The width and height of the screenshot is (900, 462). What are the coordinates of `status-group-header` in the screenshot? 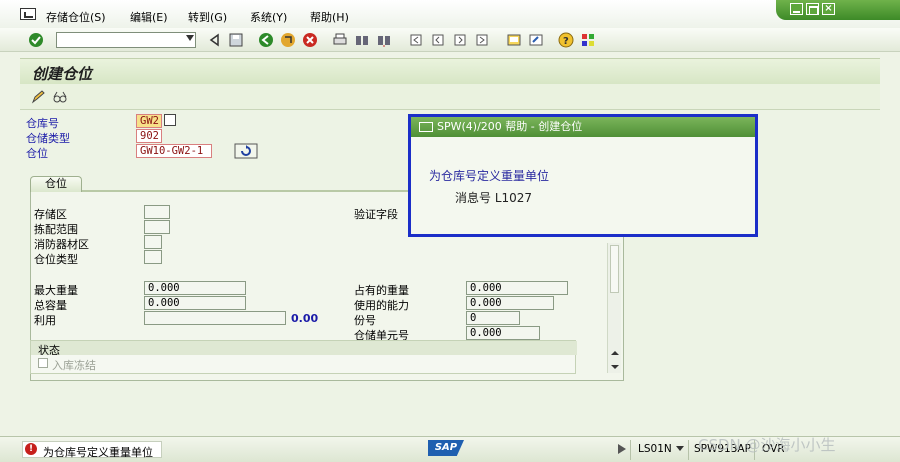 It's located at (304, 348).